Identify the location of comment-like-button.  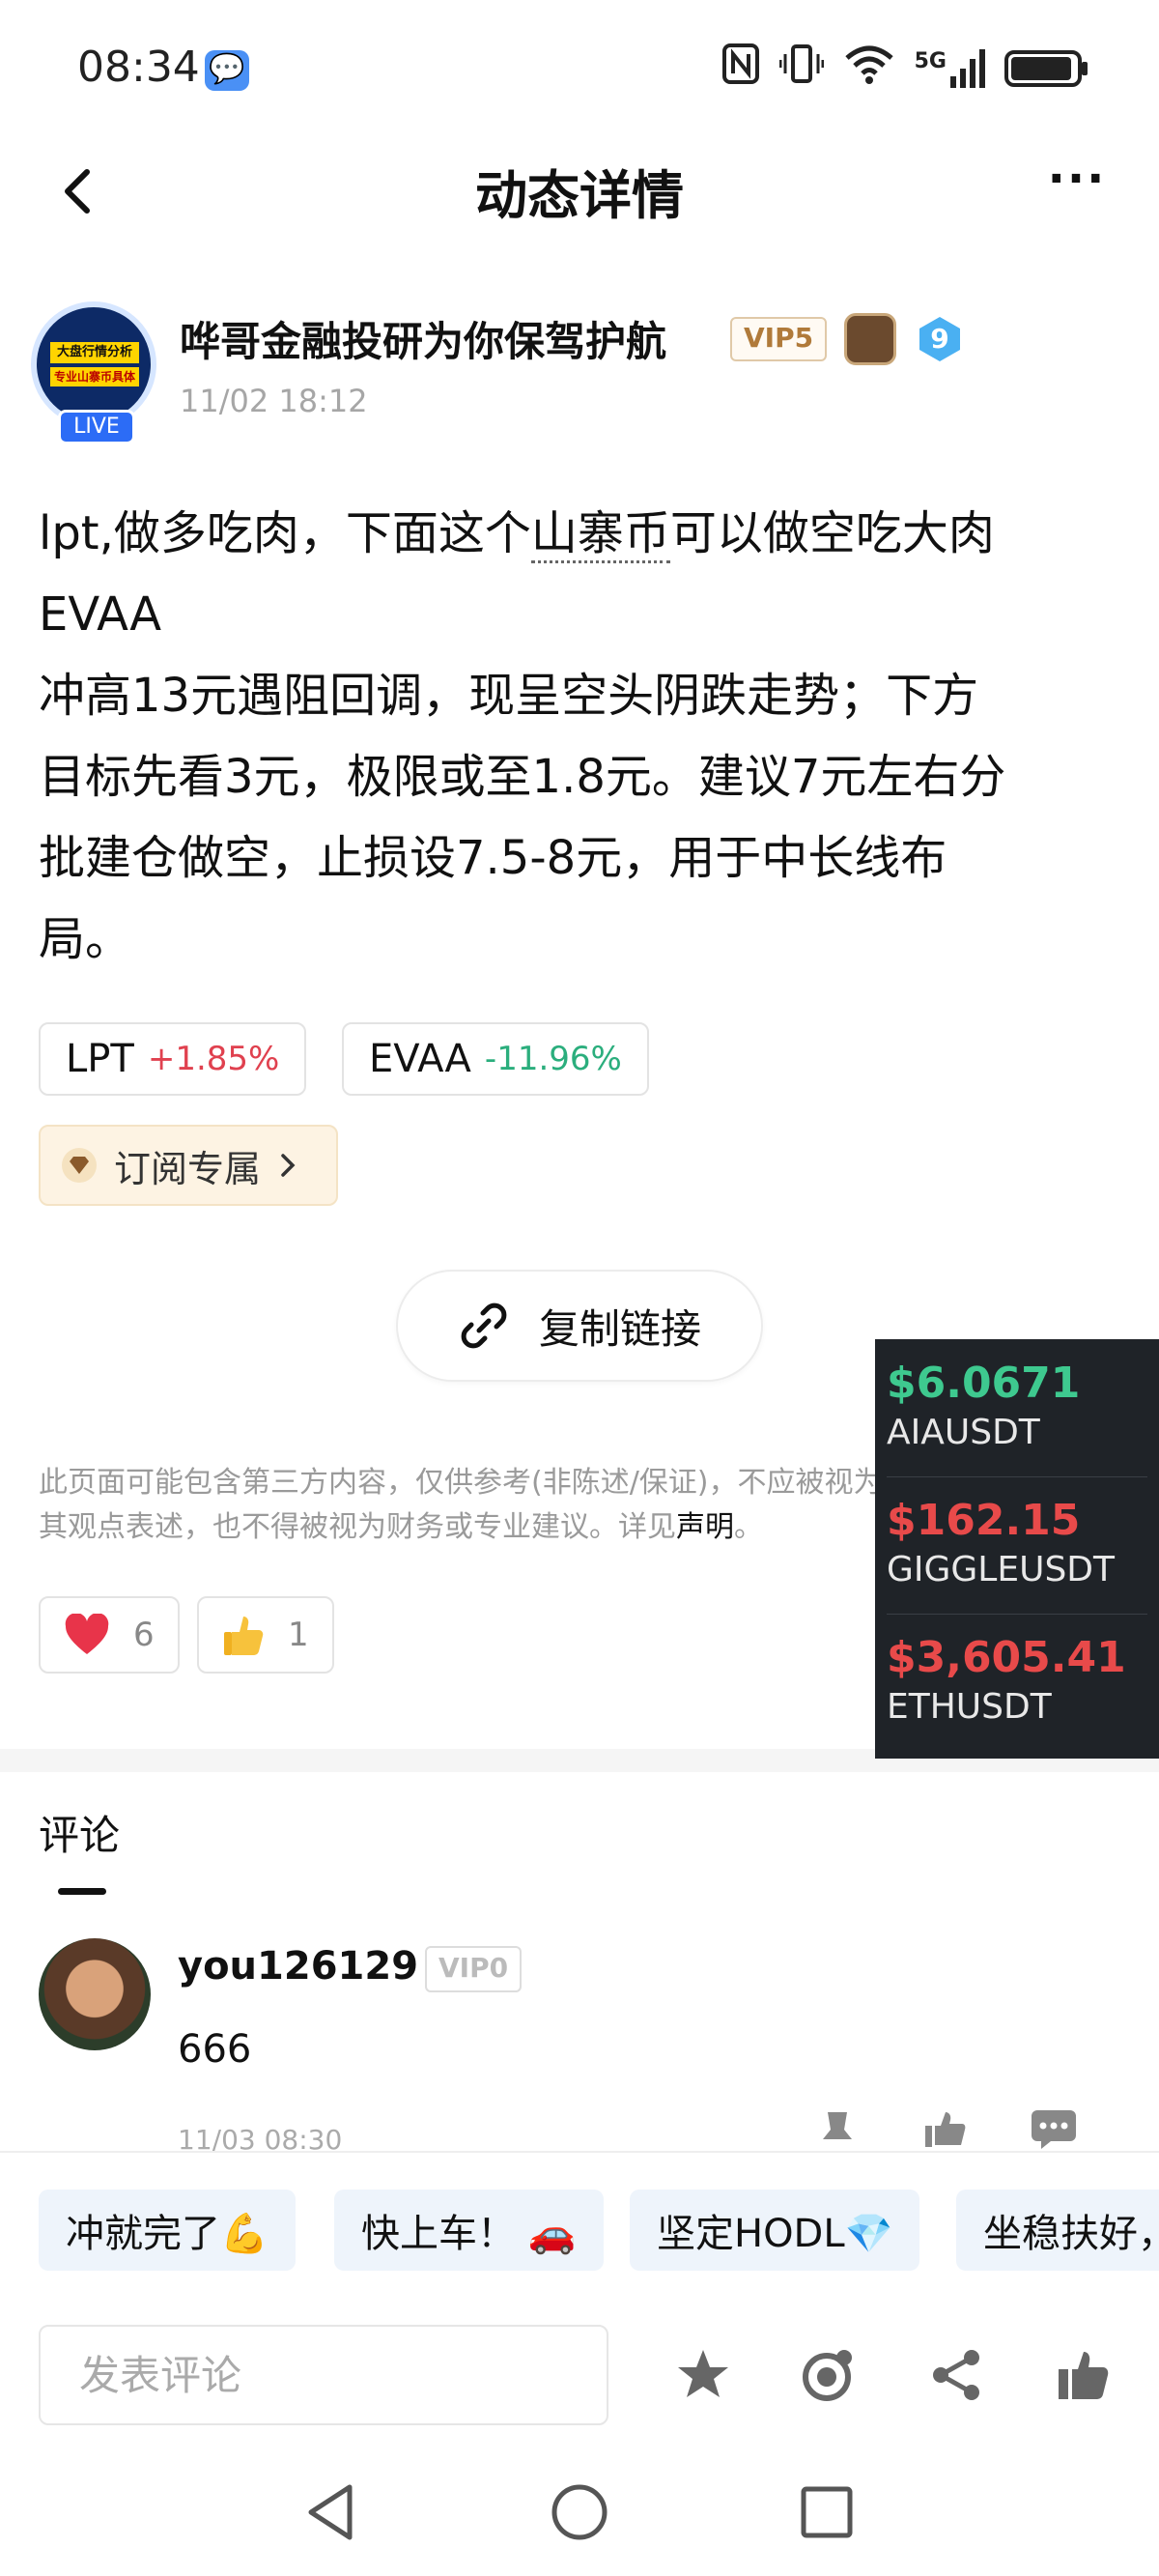
(946, 2130).